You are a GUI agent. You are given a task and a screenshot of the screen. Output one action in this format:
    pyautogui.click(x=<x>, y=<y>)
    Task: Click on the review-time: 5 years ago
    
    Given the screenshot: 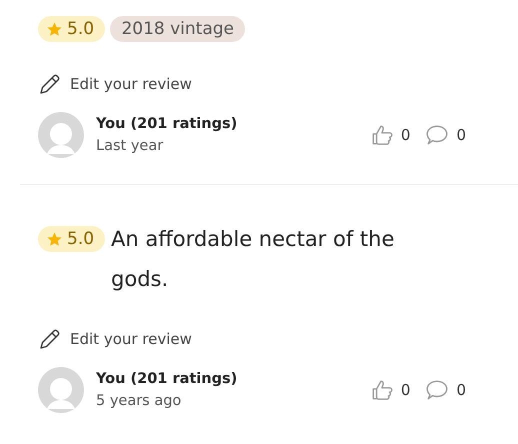 What is the action you would take?
    pyautogui.click(x=139, y=401)
    